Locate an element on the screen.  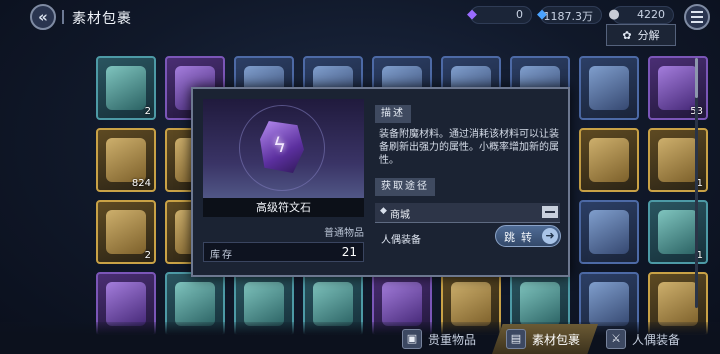
tab-materials: ▤ 素材包裹 is located at coordinates (543, 339).